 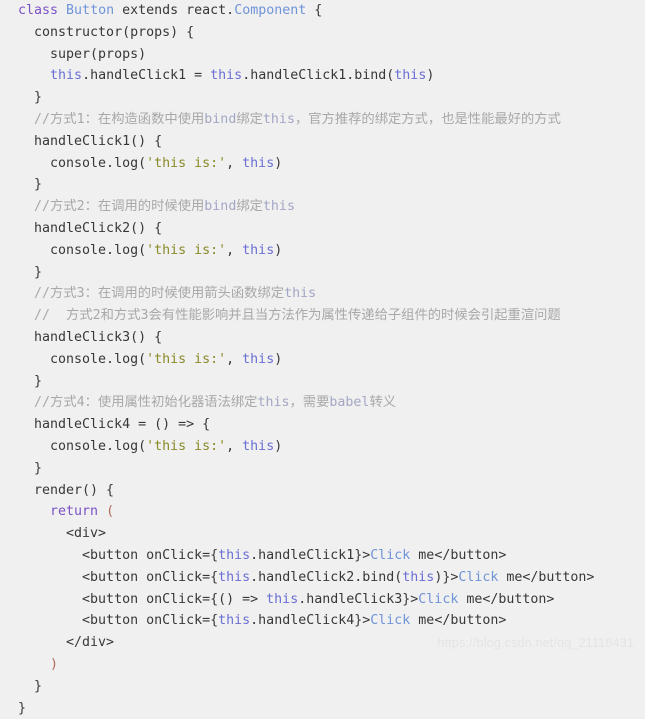 I want to click on code-line: render() {, so click(x=322, y=491).